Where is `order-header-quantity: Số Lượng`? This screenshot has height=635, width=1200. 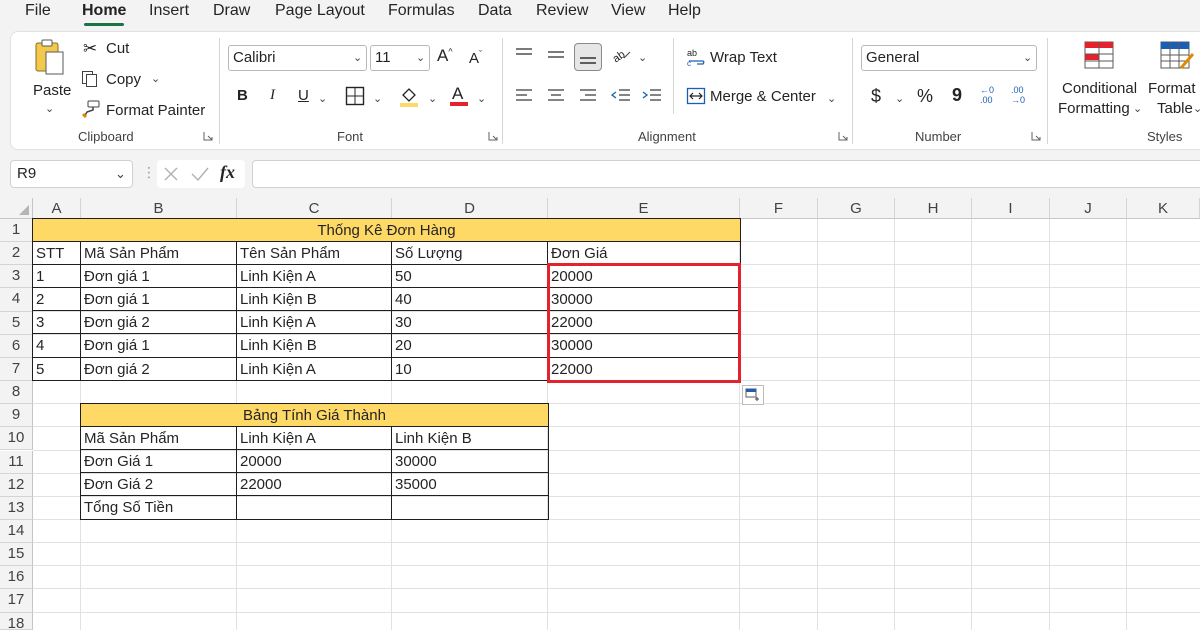 order-header-quantity: Số Lượng is located at coordinates (470, 253).